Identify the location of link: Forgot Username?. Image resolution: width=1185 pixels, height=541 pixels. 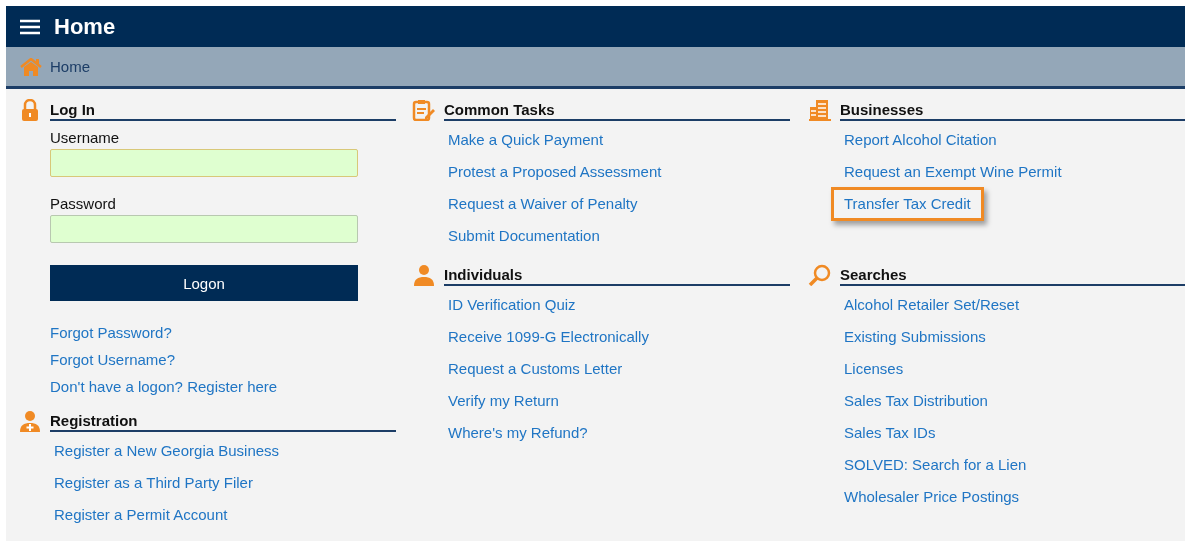
(113, 360).